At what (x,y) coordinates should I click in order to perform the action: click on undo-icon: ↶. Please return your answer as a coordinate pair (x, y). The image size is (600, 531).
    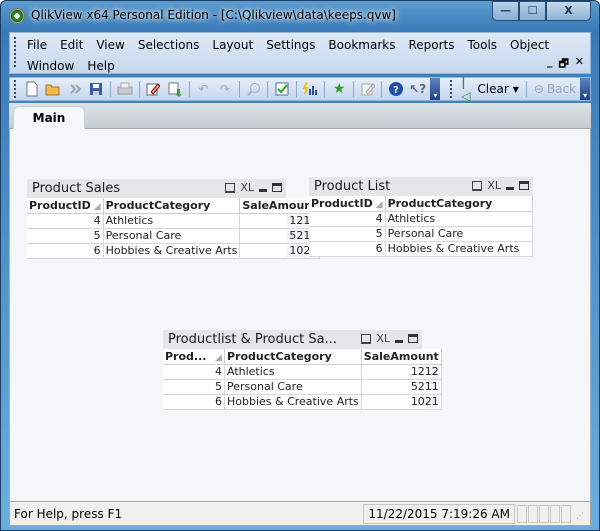
    Looking at the image, I should click on (204, 89).